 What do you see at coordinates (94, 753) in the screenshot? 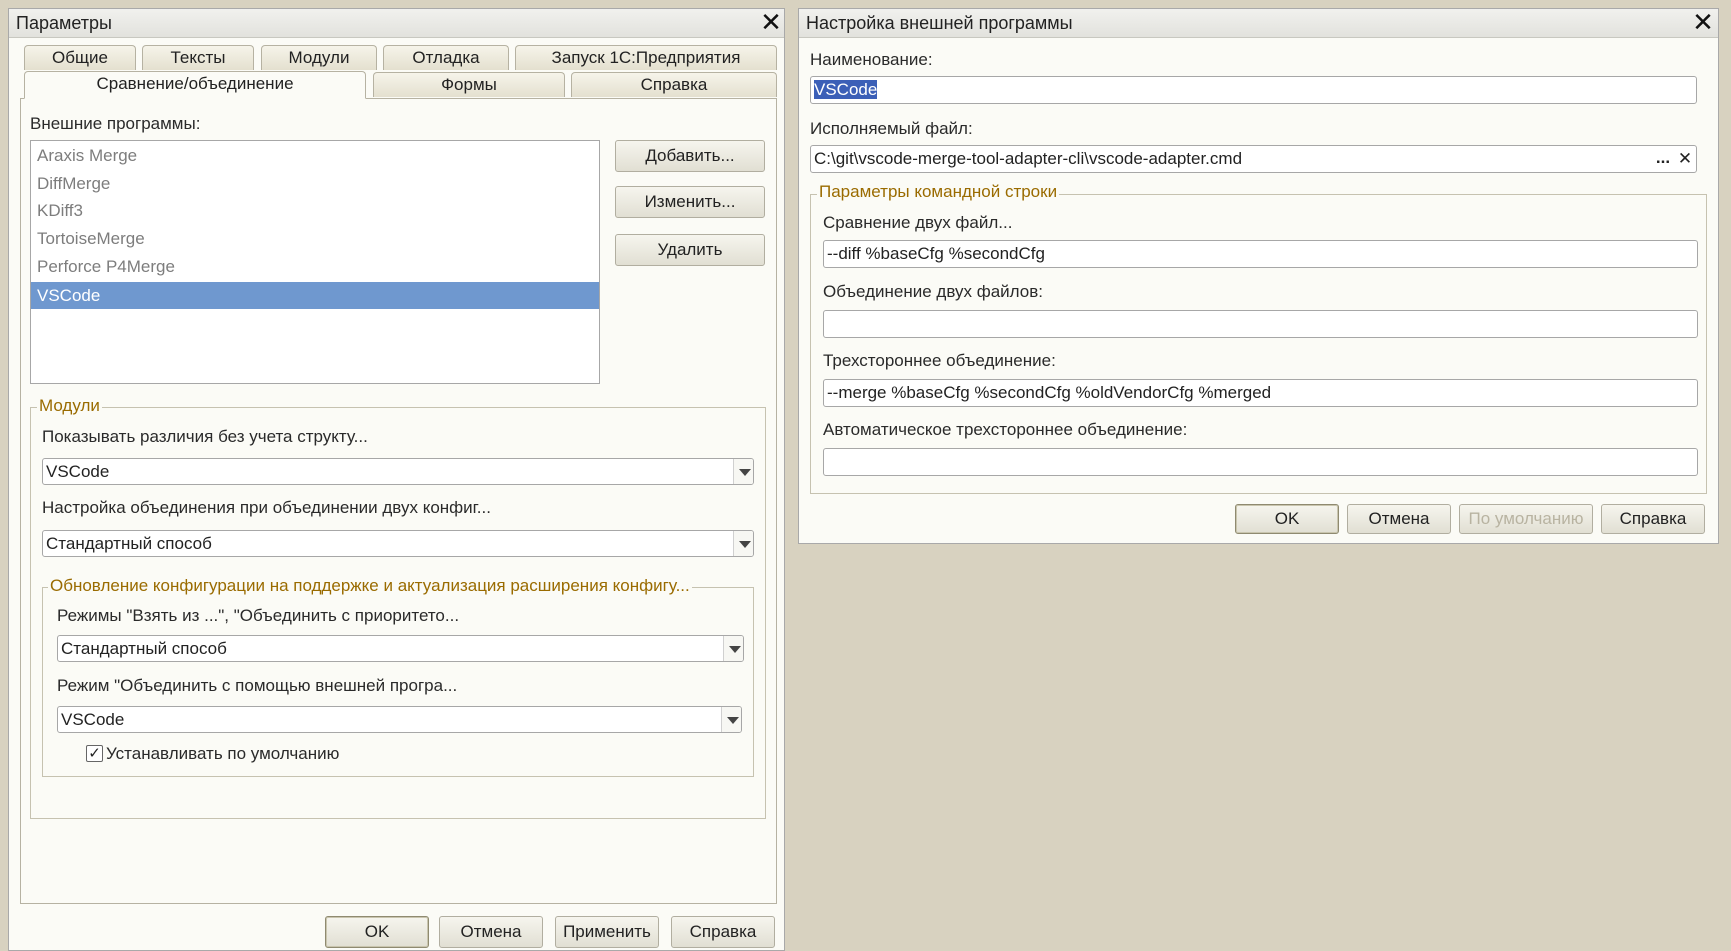
I see `default-checkbox: ✓` at bounding box center [94, 753].